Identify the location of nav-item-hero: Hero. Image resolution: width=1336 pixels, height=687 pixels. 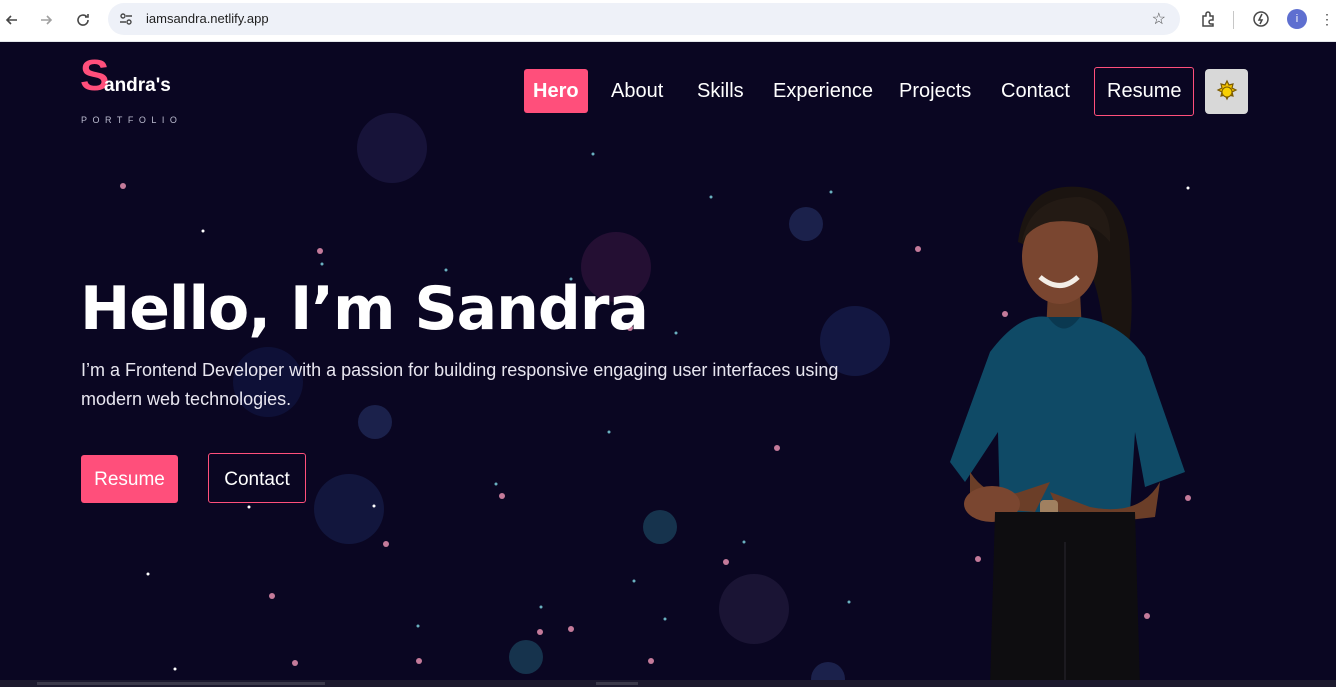
(556, 91).